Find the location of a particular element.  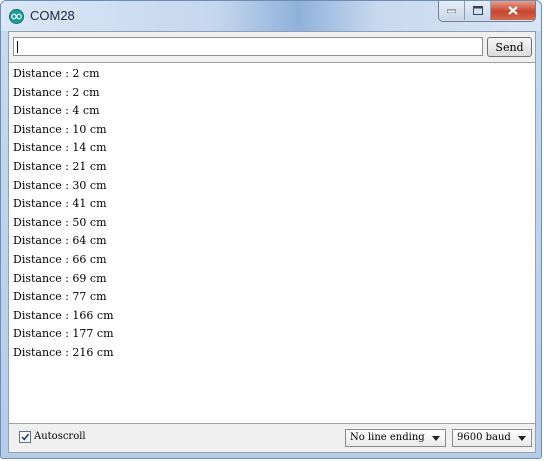

close-button is located at coordinates (513, 10).